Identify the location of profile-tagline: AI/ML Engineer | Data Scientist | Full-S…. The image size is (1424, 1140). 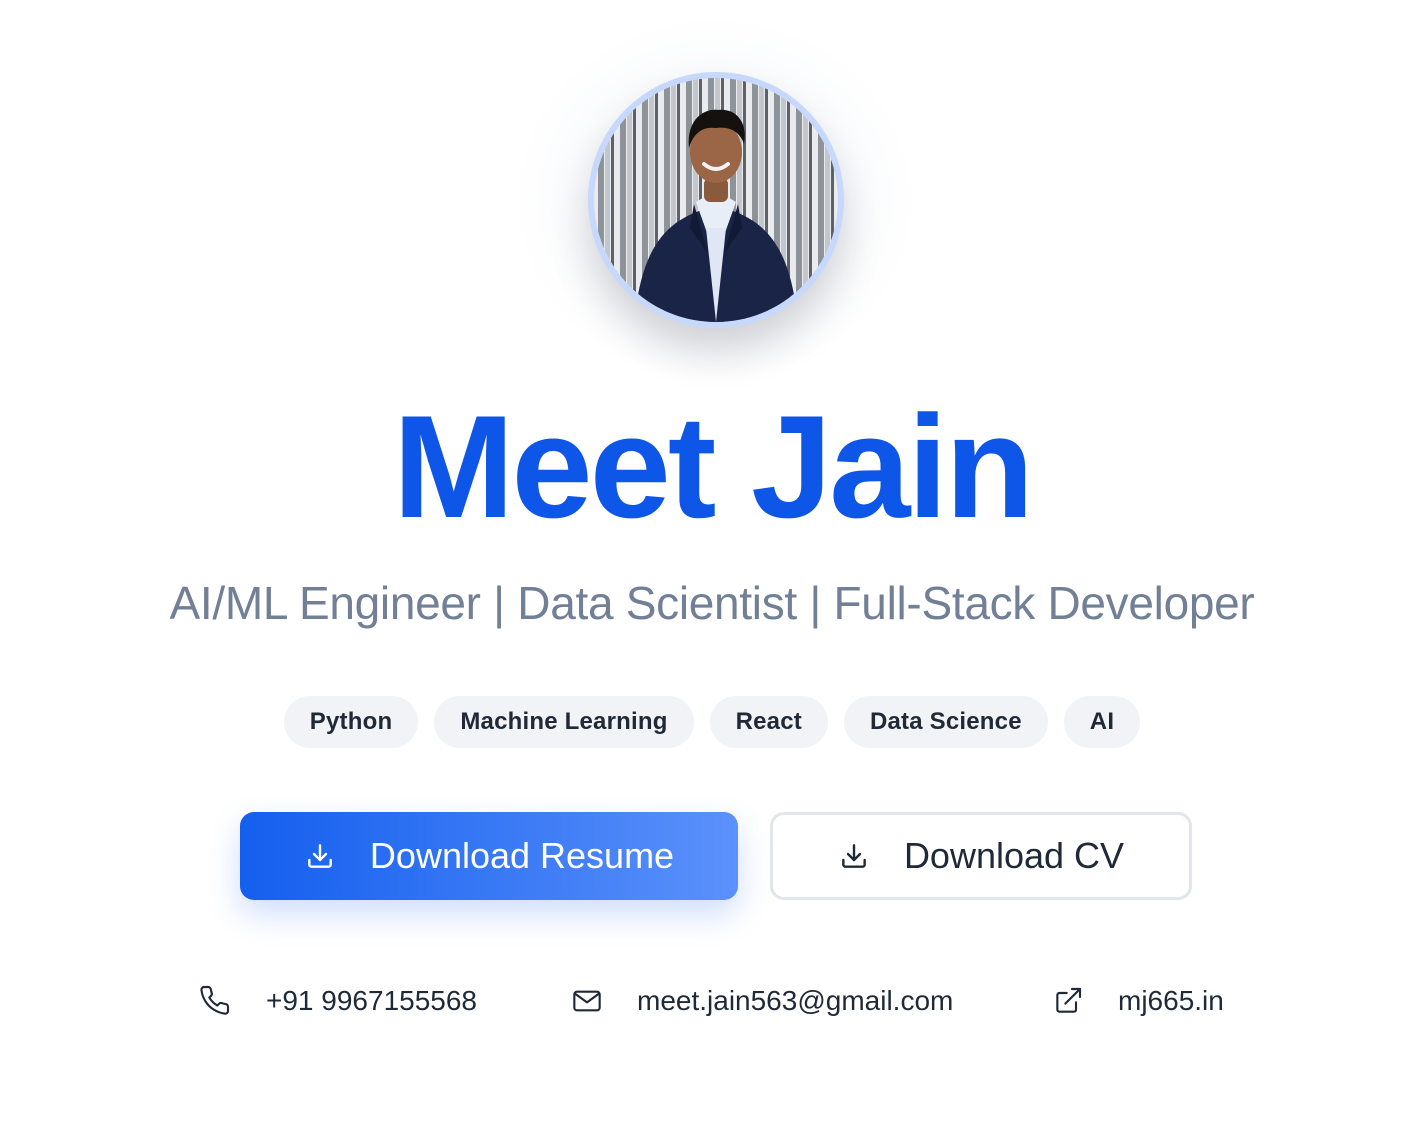
(712, 603).